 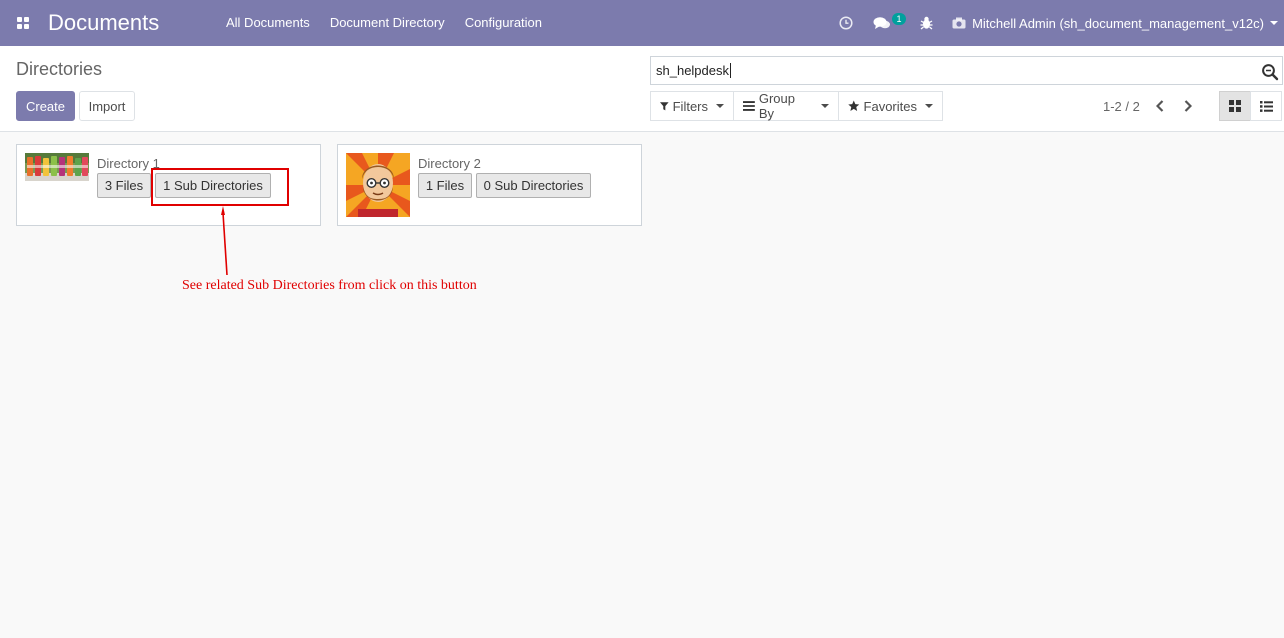 What do you see at coordinates (449, 163) in the screenshot?
I see `directory-name: Directory 2` at bounding box center [449, 163].